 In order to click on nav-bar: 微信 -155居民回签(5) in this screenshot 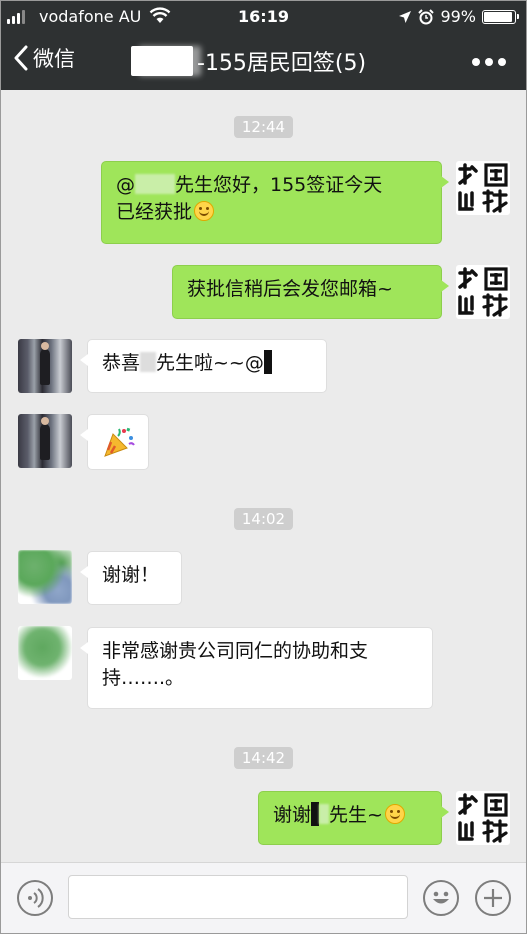, I will do `click(263, 61)`.